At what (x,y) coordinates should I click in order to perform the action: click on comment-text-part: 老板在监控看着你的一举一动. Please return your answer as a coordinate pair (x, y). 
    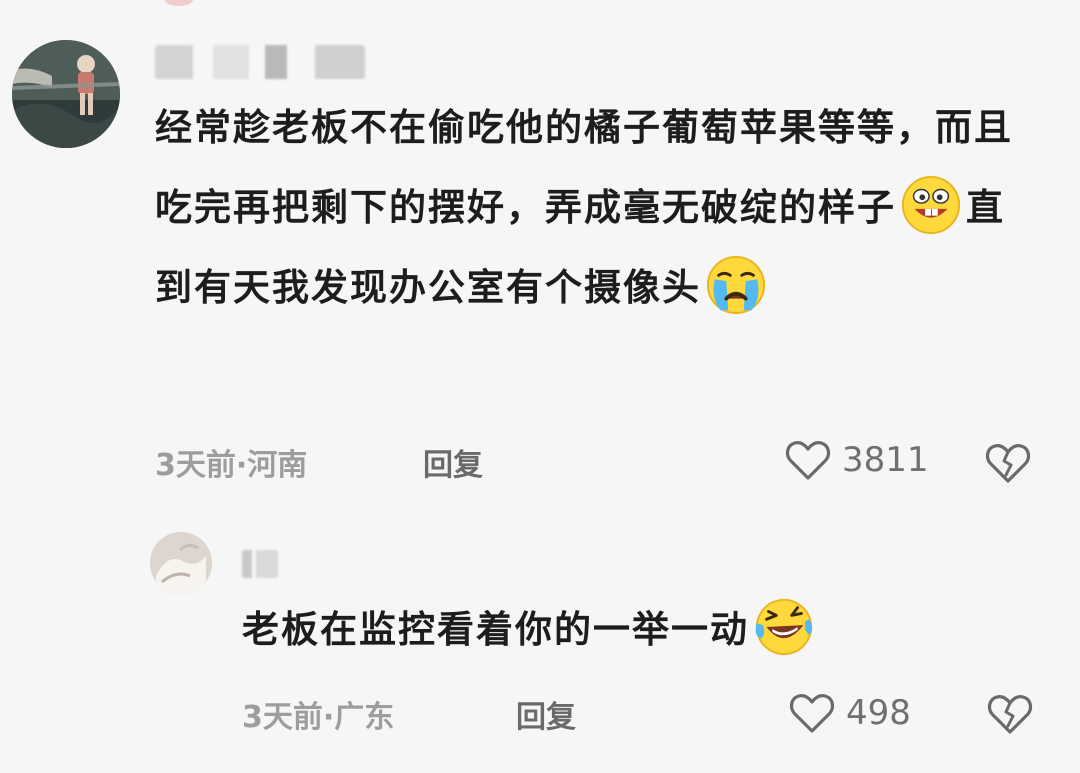
    Looking at the image, I should click on (495, 629).